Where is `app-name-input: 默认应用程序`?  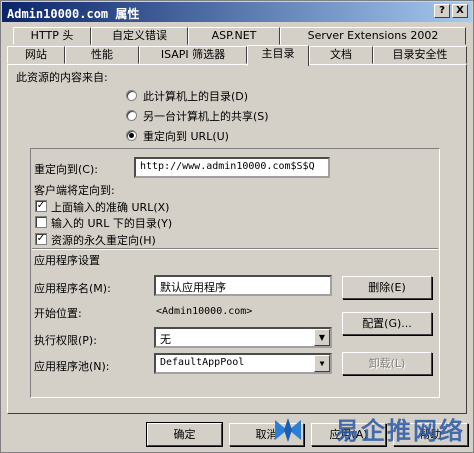
app-name-input: 默认应用程序 is located at coordinates (243, 285).